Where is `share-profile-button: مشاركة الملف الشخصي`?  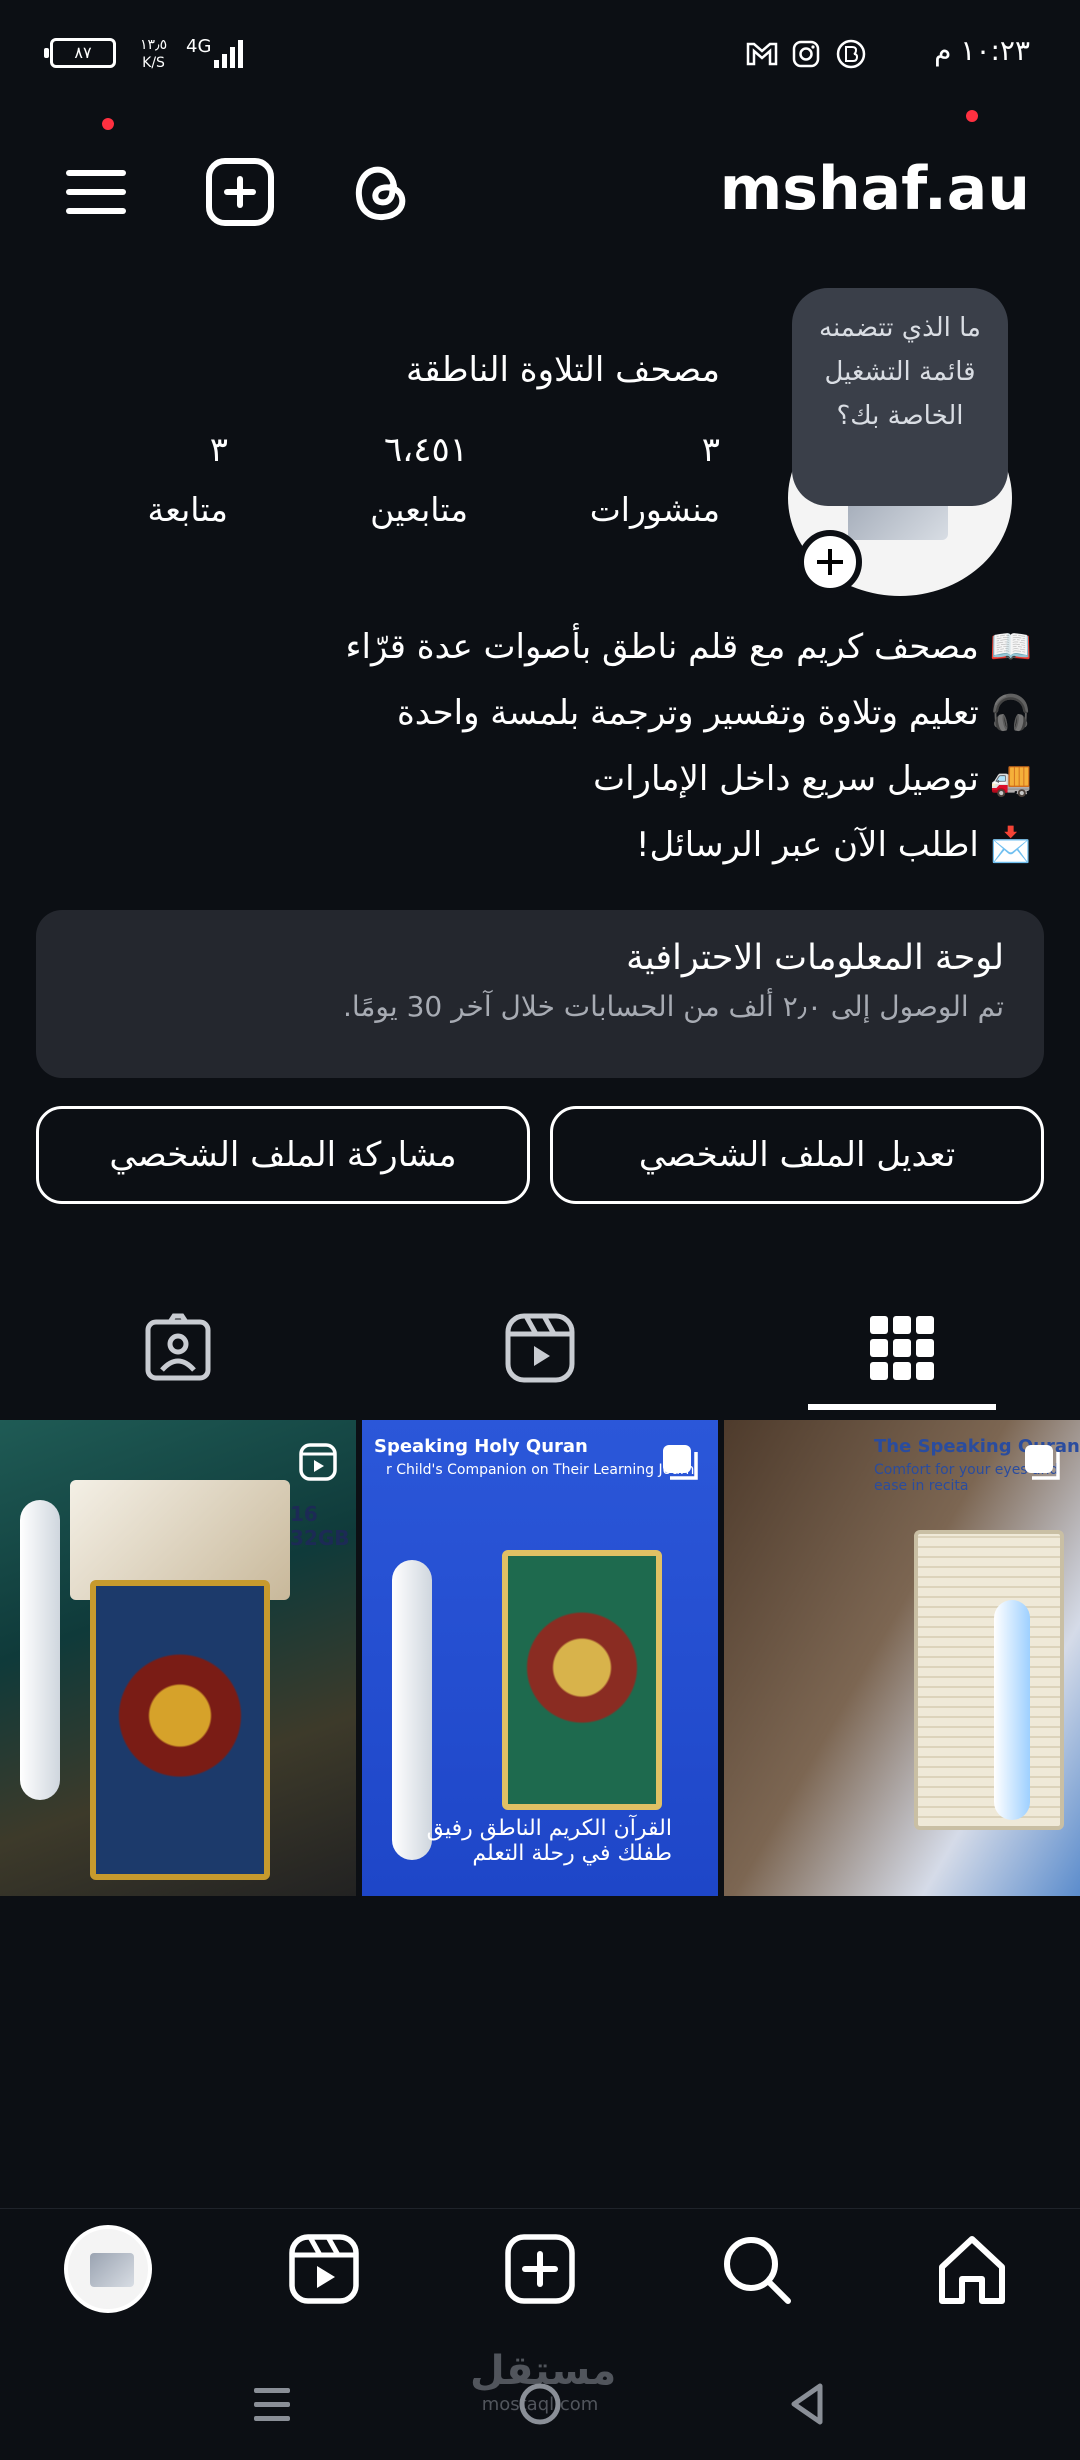 share-profile-button: مشاركة الملف الشخصي is located at coordinates (283, 1155).